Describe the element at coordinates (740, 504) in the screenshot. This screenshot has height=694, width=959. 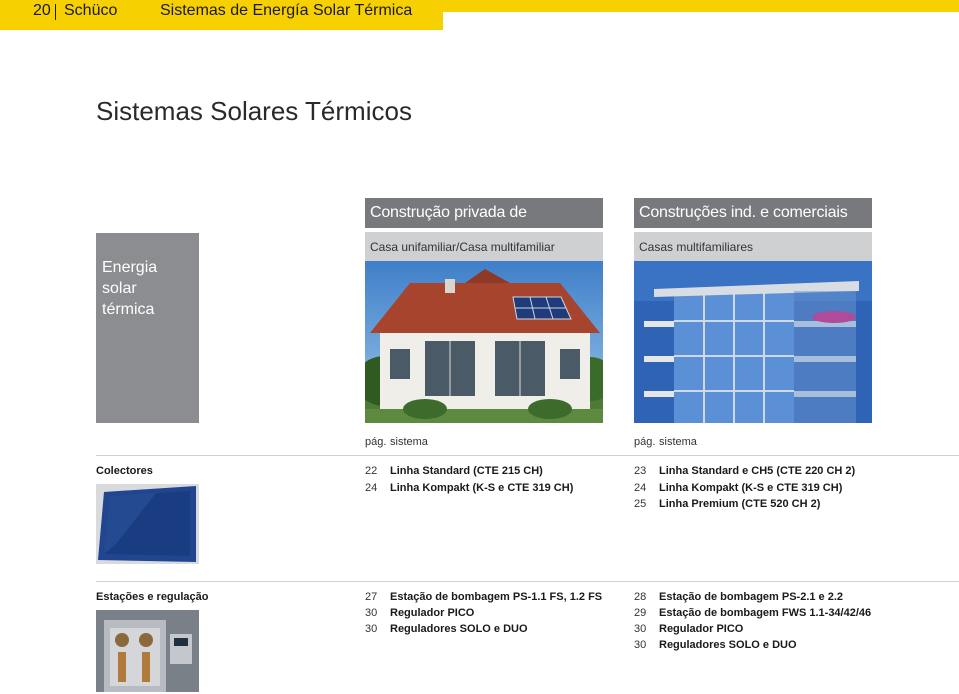
I see `system-item: Linha Premium (CTE 520 CH 2)` at that location.